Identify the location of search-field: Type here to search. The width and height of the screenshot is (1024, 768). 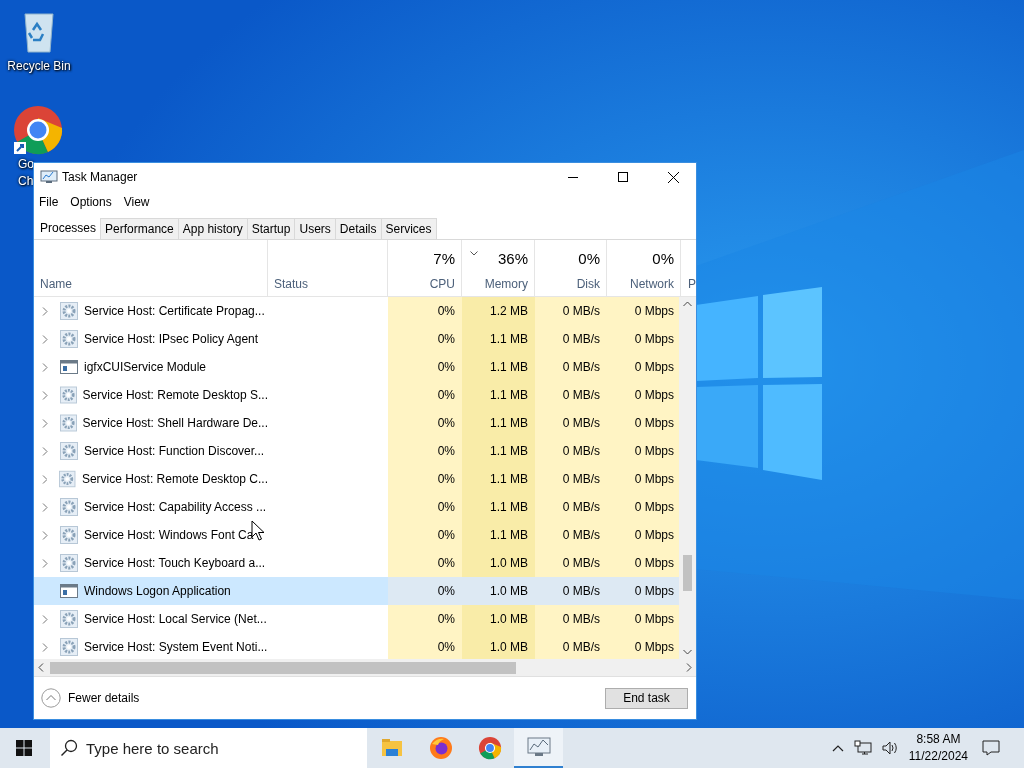
(208, 748).